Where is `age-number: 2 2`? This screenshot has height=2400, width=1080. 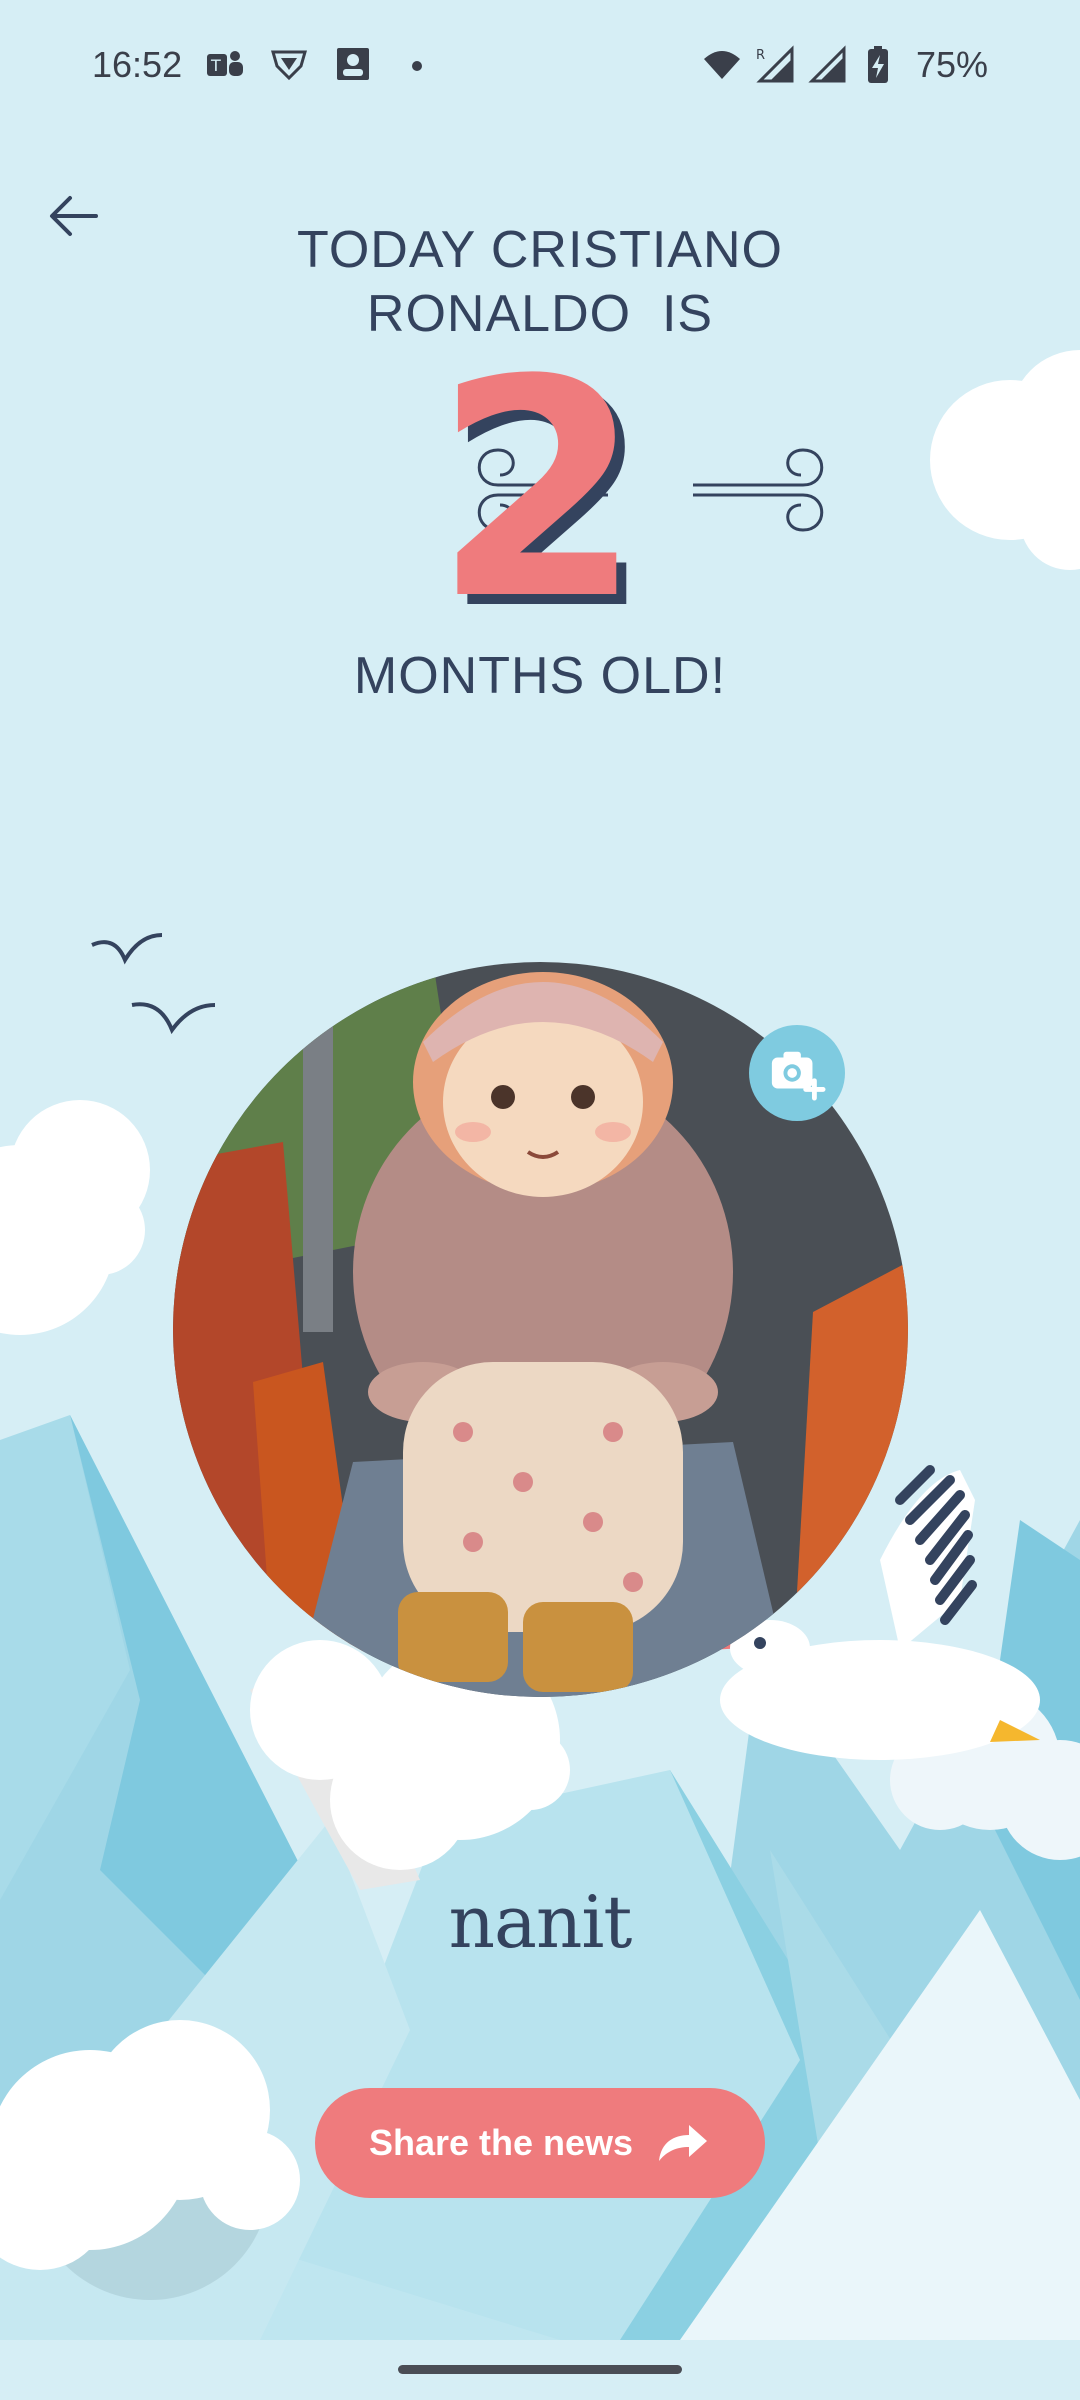
age-number: 2 2 is located at coordinates (543, 487).